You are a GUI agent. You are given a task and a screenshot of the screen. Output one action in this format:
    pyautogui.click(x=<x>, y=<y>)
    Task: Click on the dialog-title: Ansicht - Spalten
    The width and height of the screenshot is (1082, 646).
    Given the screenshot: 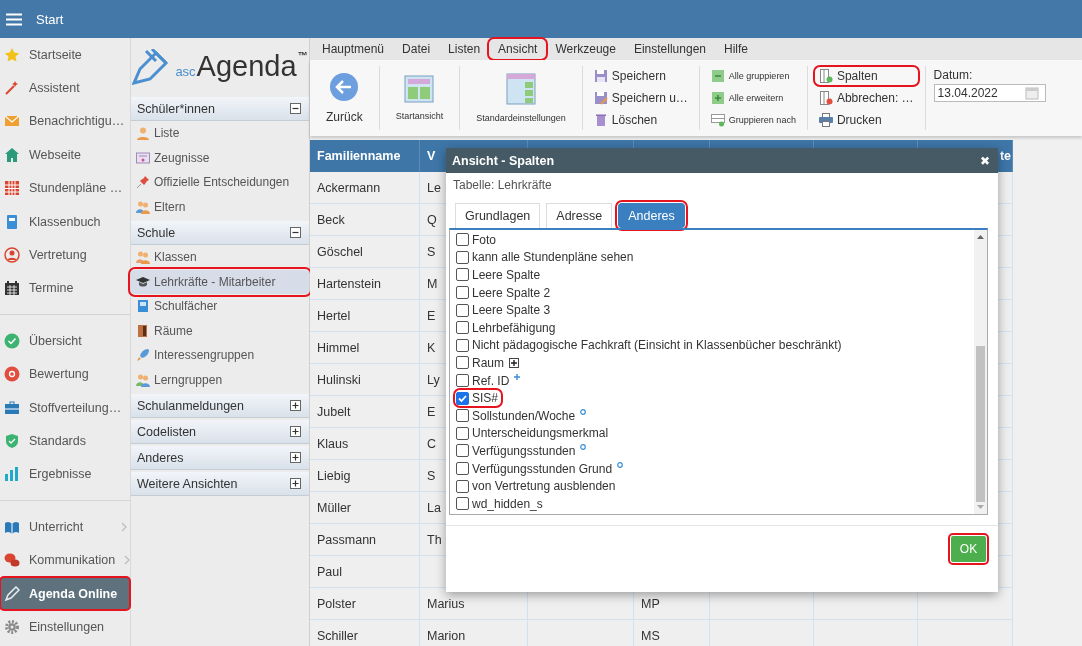 What is the action you would take?
    pyautogui.click(x=503, y=160)
    